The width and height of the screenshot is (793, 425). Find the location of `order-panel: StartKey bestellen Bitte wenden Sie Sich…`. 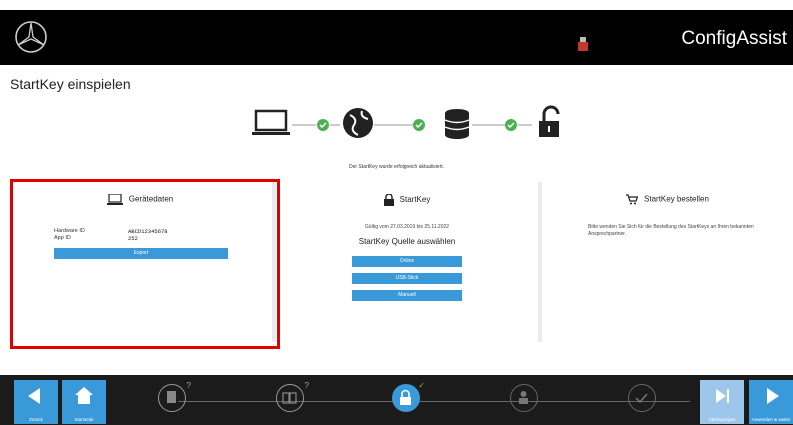

order-panel: StartKey bestellen Bitte wenden Sie Sich… is located at coordinates (667, 262).